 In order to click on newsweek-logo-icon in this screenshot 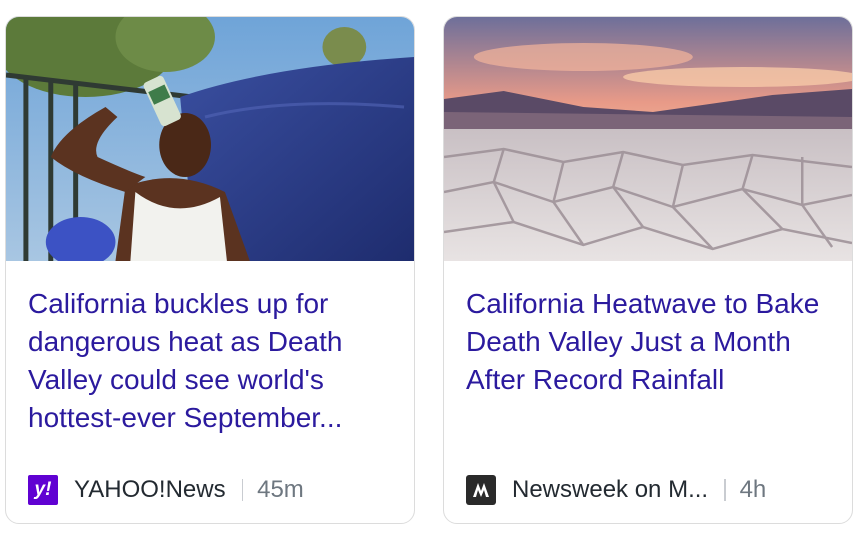, I will do `click(481, 490)`.